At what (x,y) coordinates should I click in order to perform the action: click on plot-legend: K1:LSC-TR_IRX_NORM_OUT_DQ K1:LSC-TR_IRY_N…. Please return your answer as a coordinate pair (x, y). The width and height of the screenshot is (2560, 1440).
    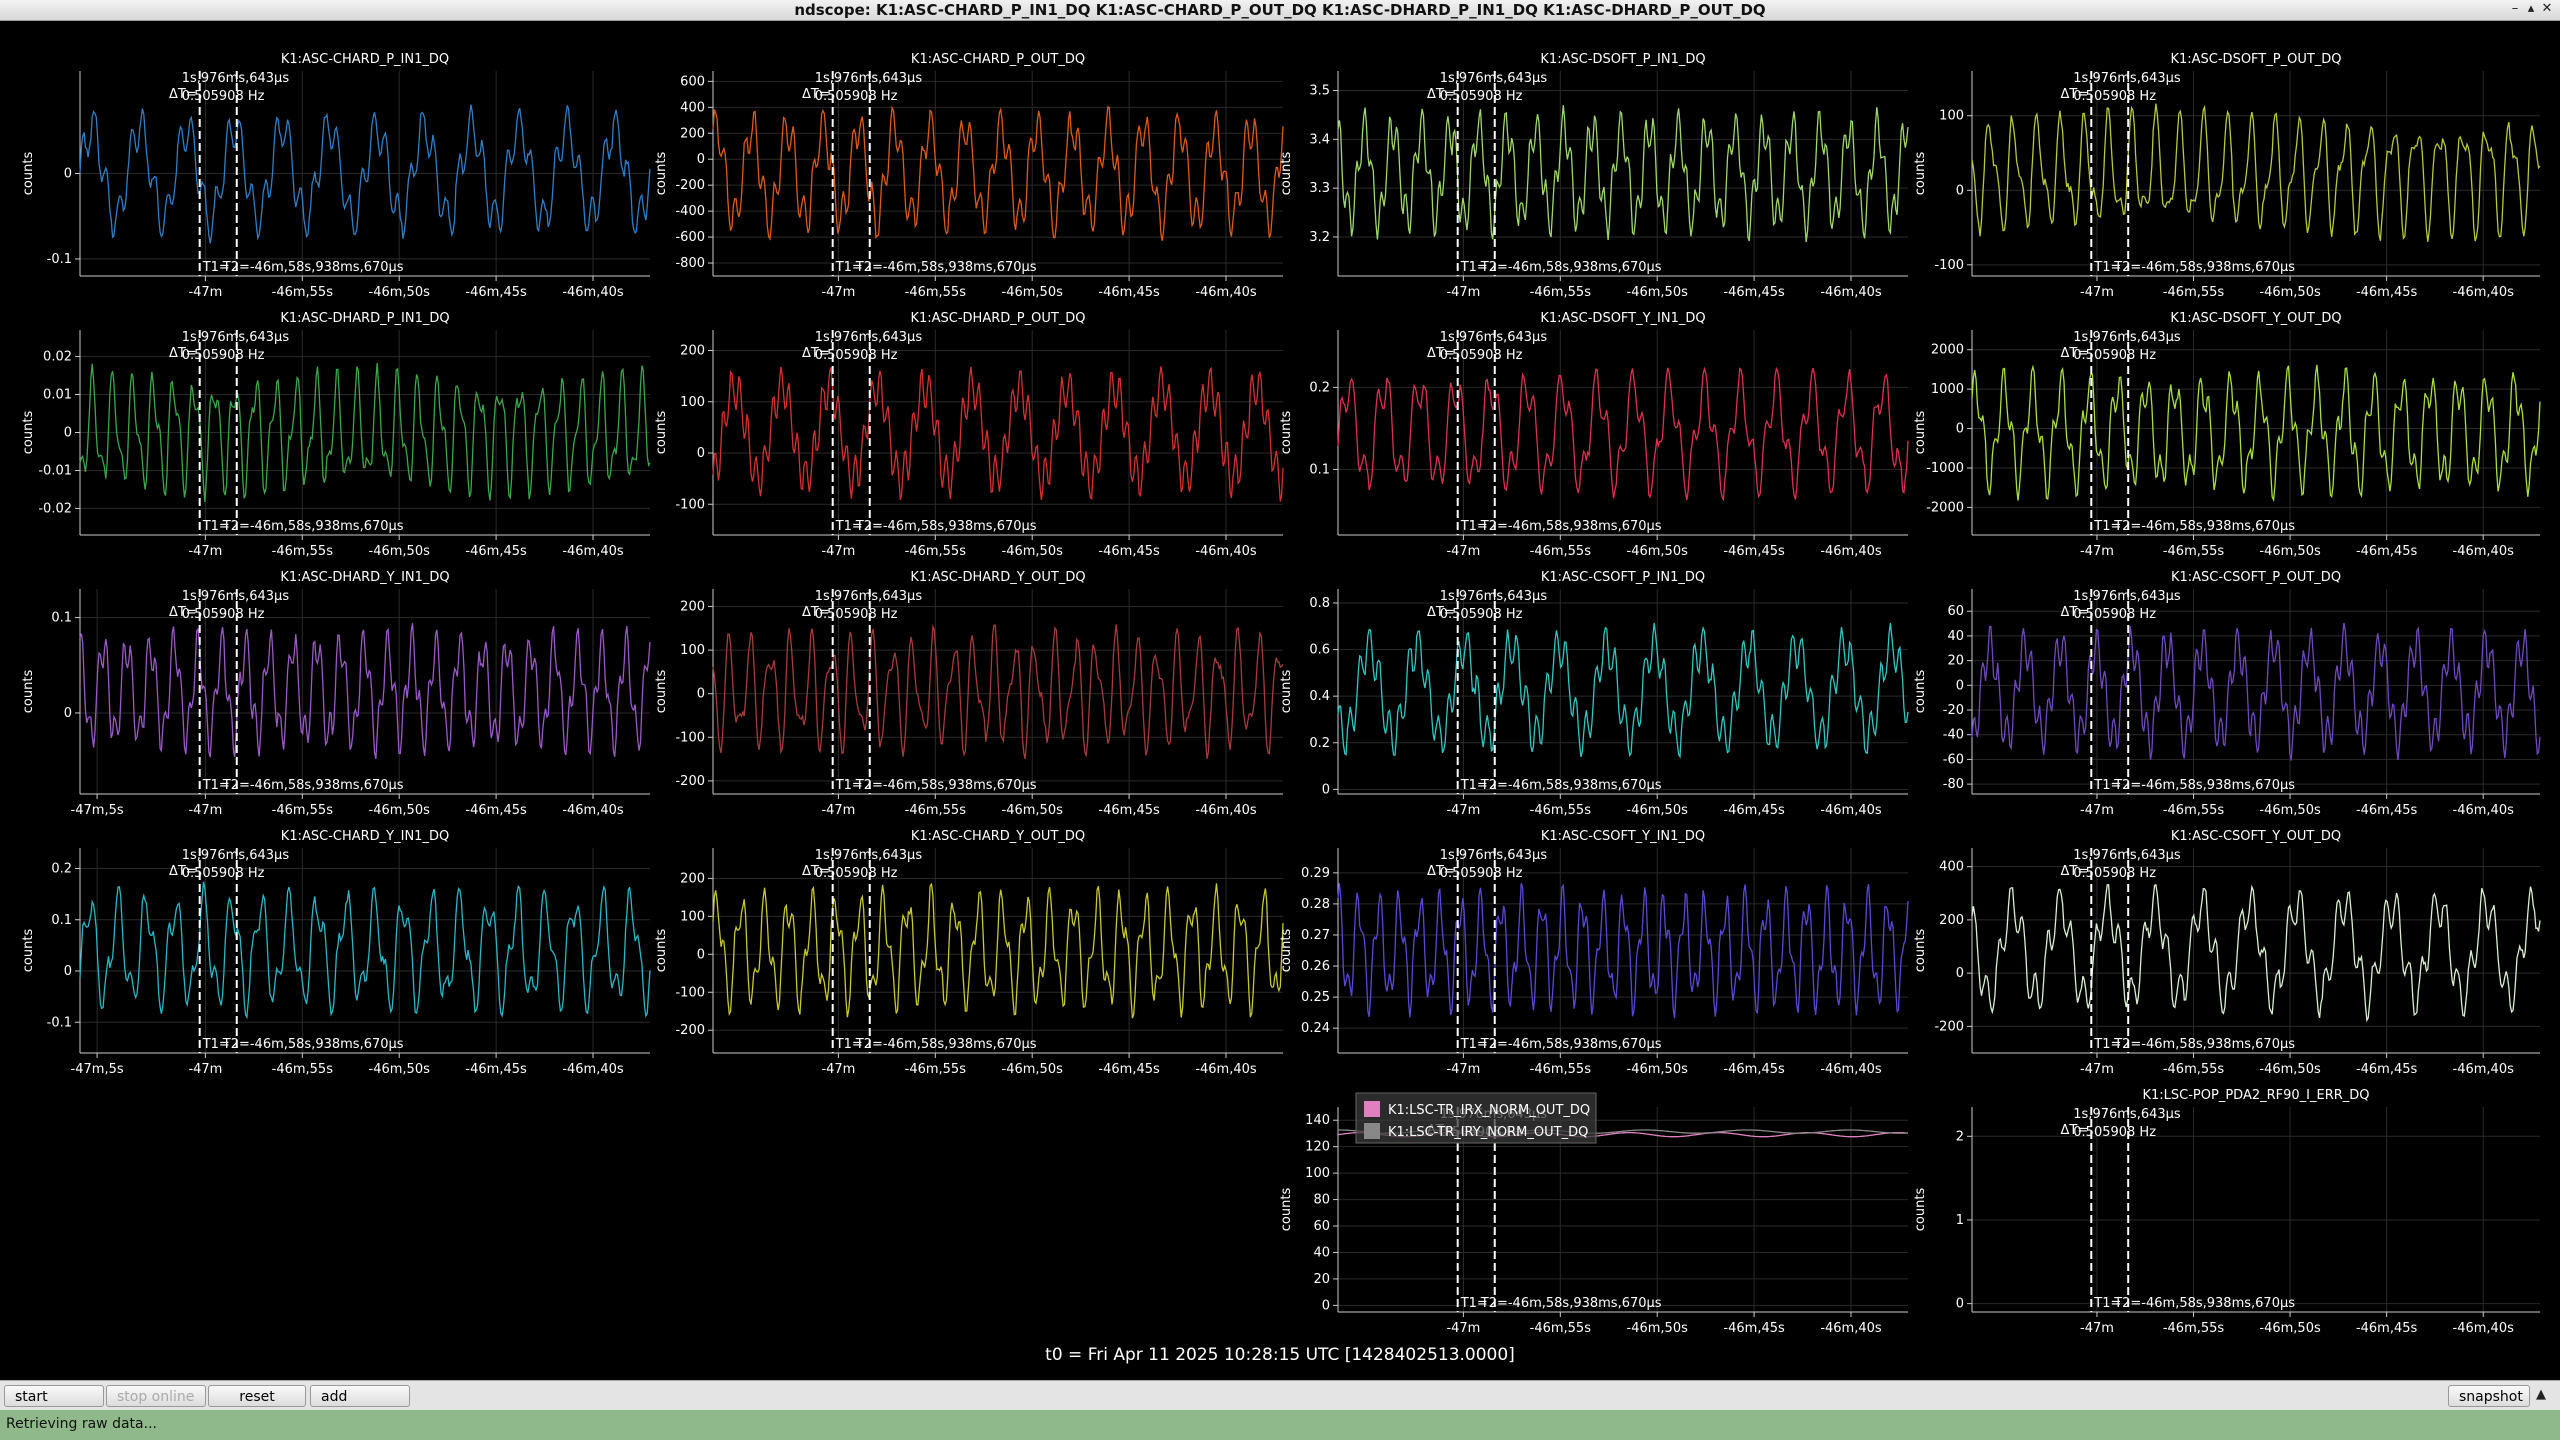
    Looking at the image, I should click on (1476, 1118).